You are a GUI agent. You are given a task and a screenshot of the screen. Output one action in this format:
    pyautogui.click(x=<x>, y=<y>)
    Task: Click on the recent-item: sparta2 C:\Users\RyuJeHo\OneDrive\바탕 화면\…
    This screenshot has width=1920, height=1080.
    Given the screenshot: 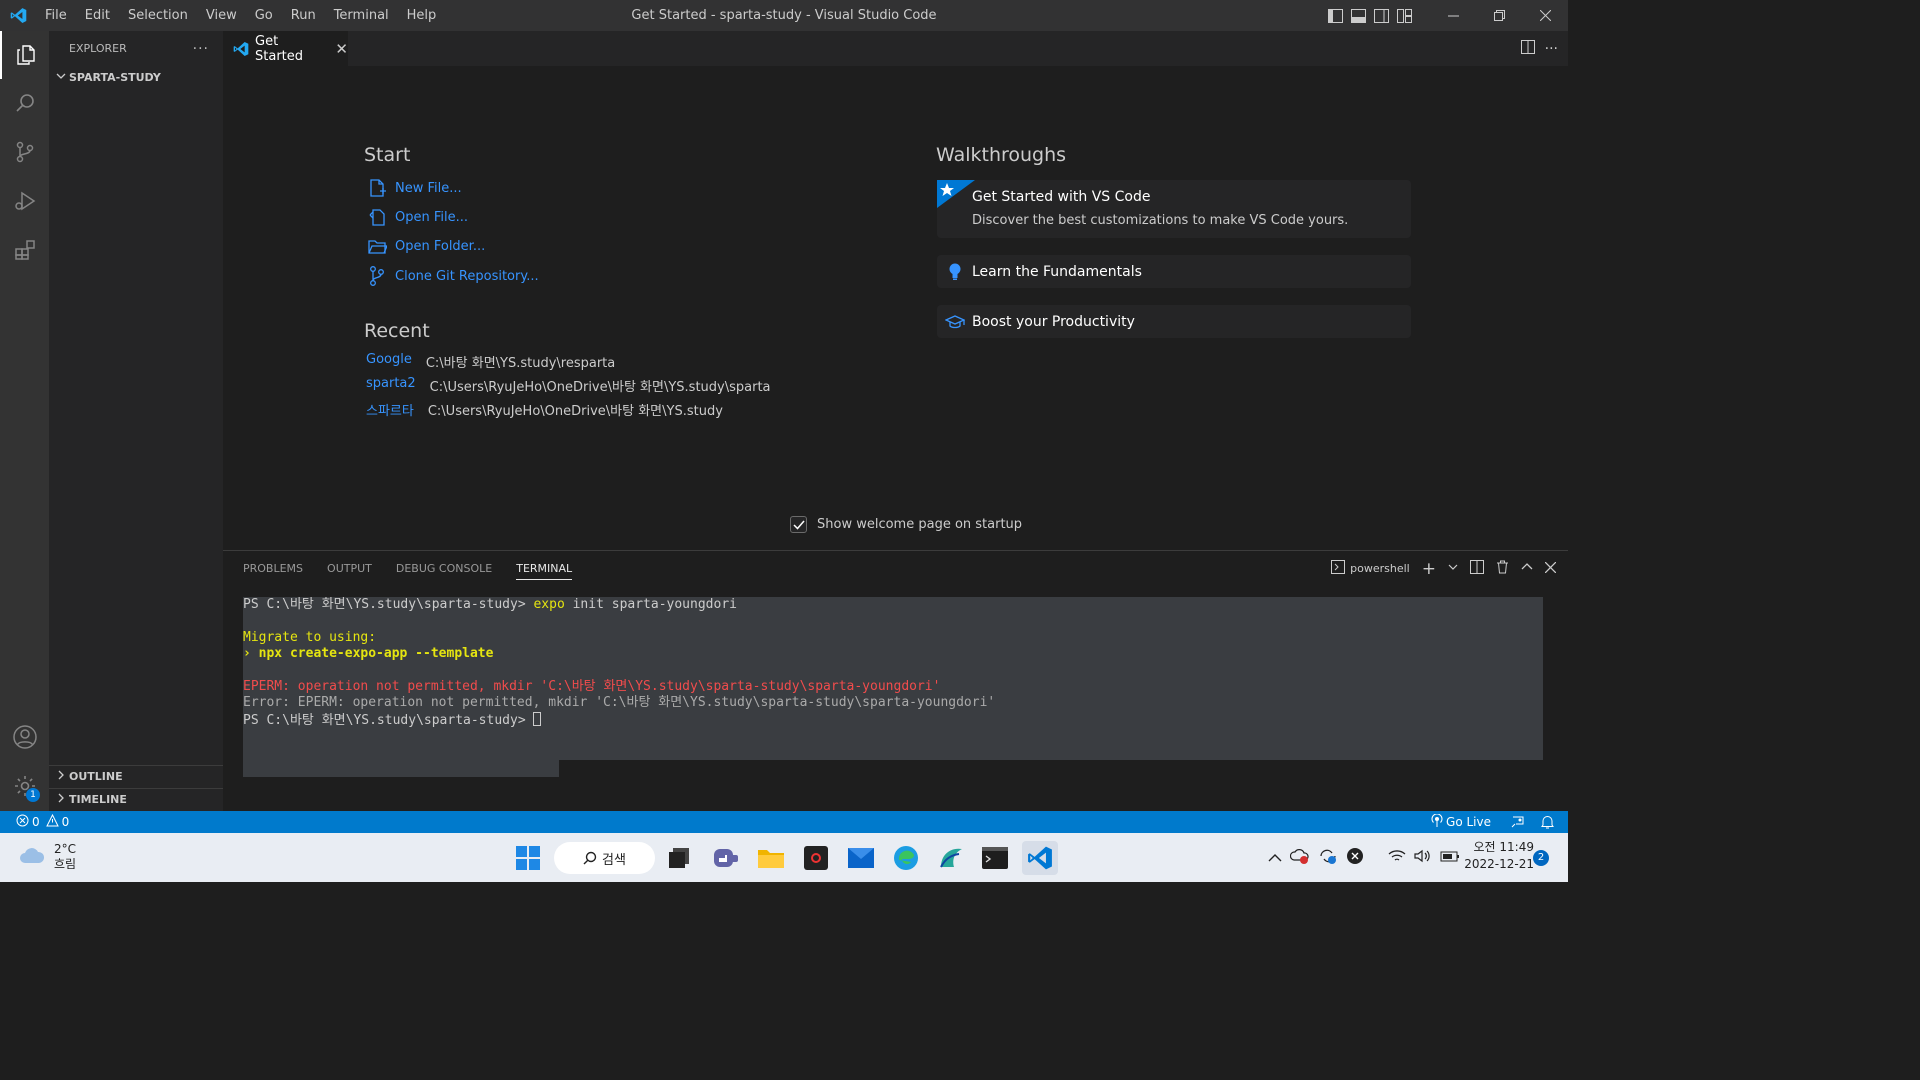 What is the action you would take?
    pyautogui.click(x=568, y=385)
    